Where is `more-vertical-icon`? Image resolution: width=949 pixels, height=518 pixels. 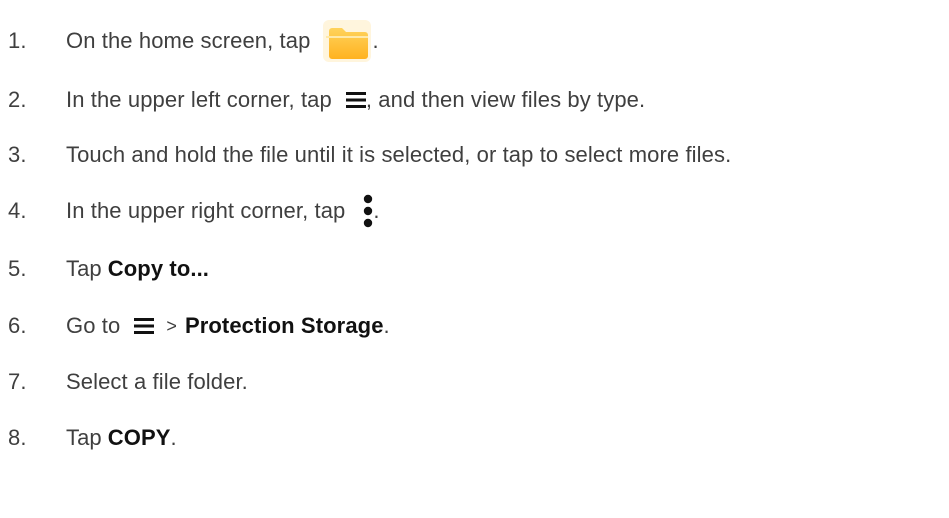 more-vertical-icon is located at coordinates (368, 211).